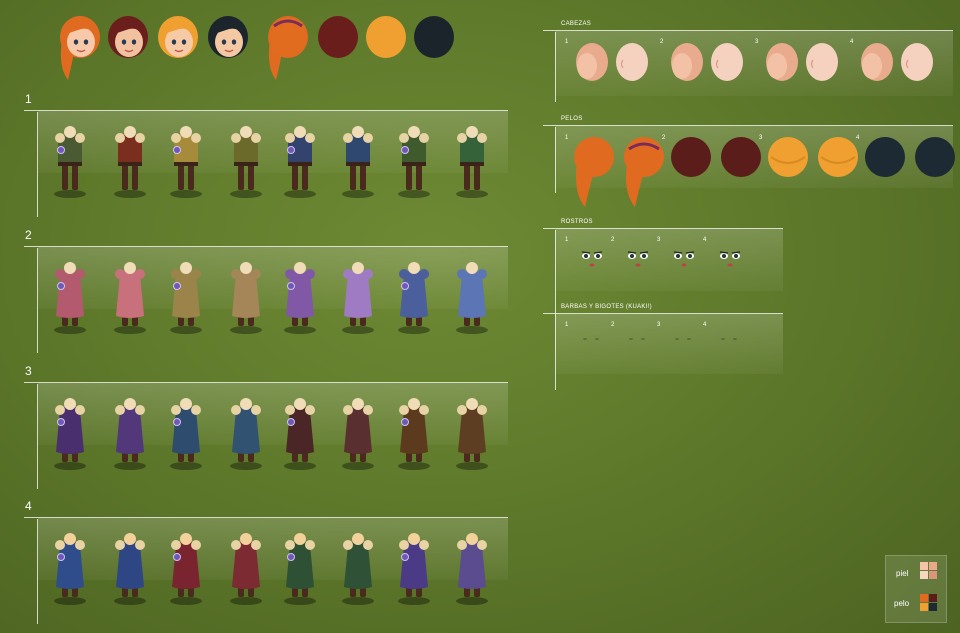 The image size is (960, 633). Describe the element at coordinates (705, 325) in the screenshot. I see `barbas-num-4: 4` at that location.